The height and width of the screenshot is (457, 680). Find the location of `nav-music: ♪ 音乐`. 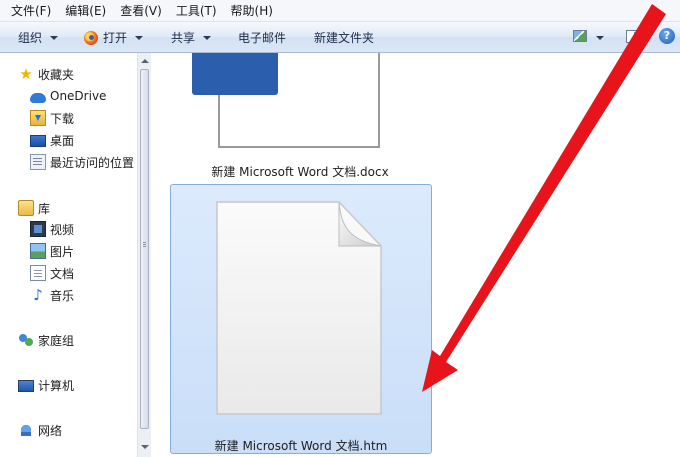

nav-music: ♪ 音乐 is located at coordinates (52, 295).